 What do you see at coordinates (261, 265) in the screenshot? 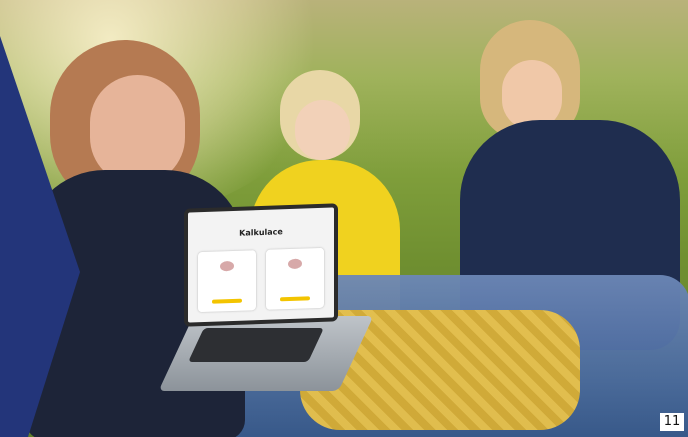
I see `laptop-screen: Kalkulace` at bounding box center [261, 265].